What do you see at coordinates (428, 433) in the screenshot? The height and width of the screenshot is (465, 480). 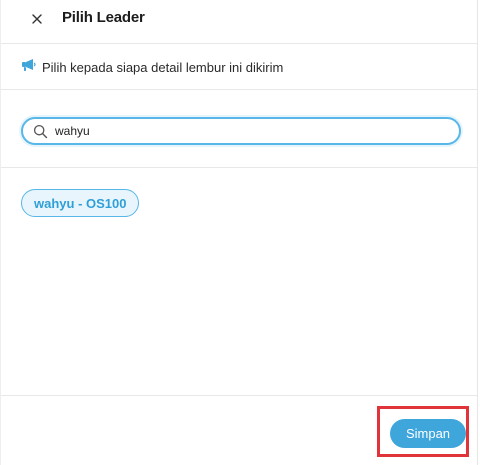 I see `save-button: Simpan` at bounding box center [428, 433].